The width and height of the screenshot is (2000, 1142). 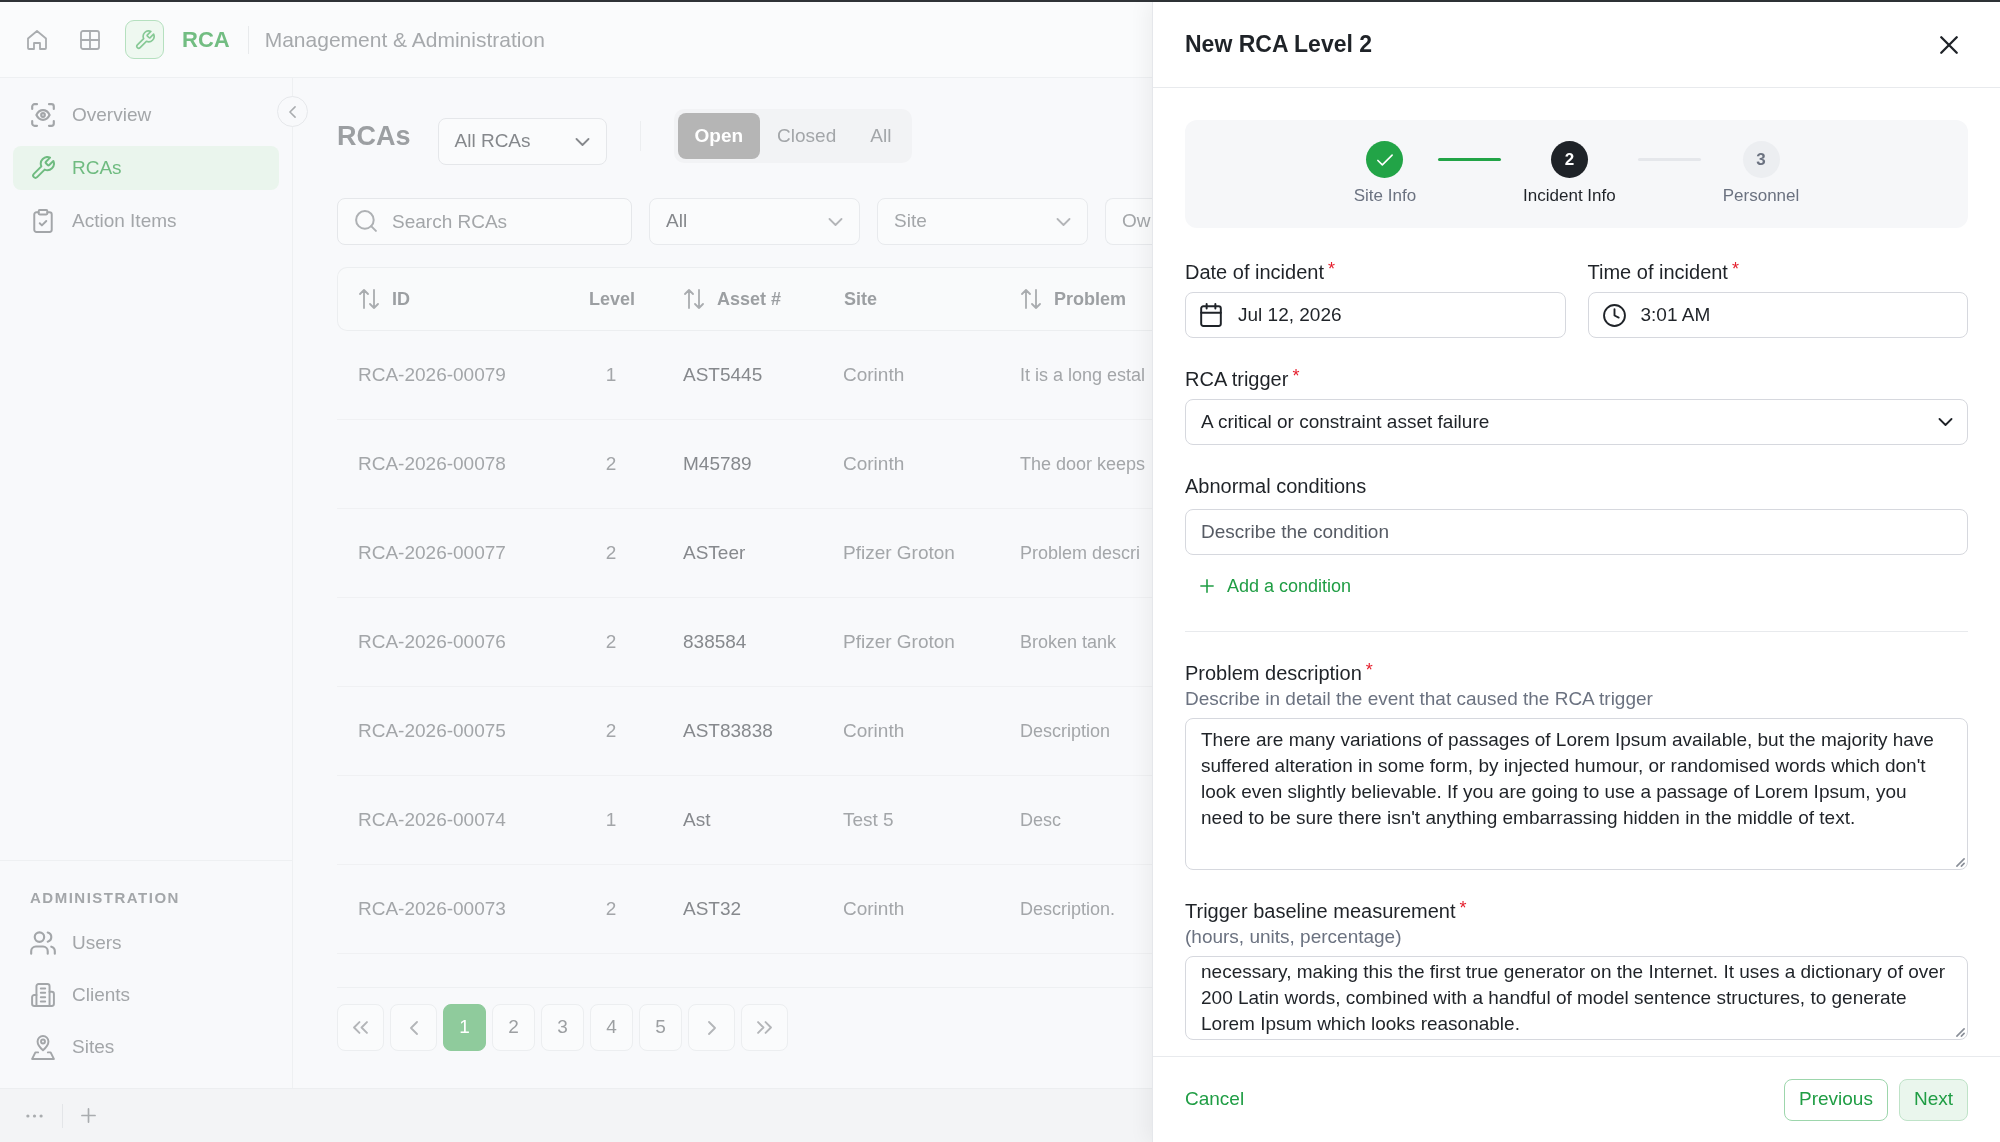 What do you see at coordinates (562, 1027) in the screenshot?
I see `page-button: 3` at bounding box center [562, 1027].